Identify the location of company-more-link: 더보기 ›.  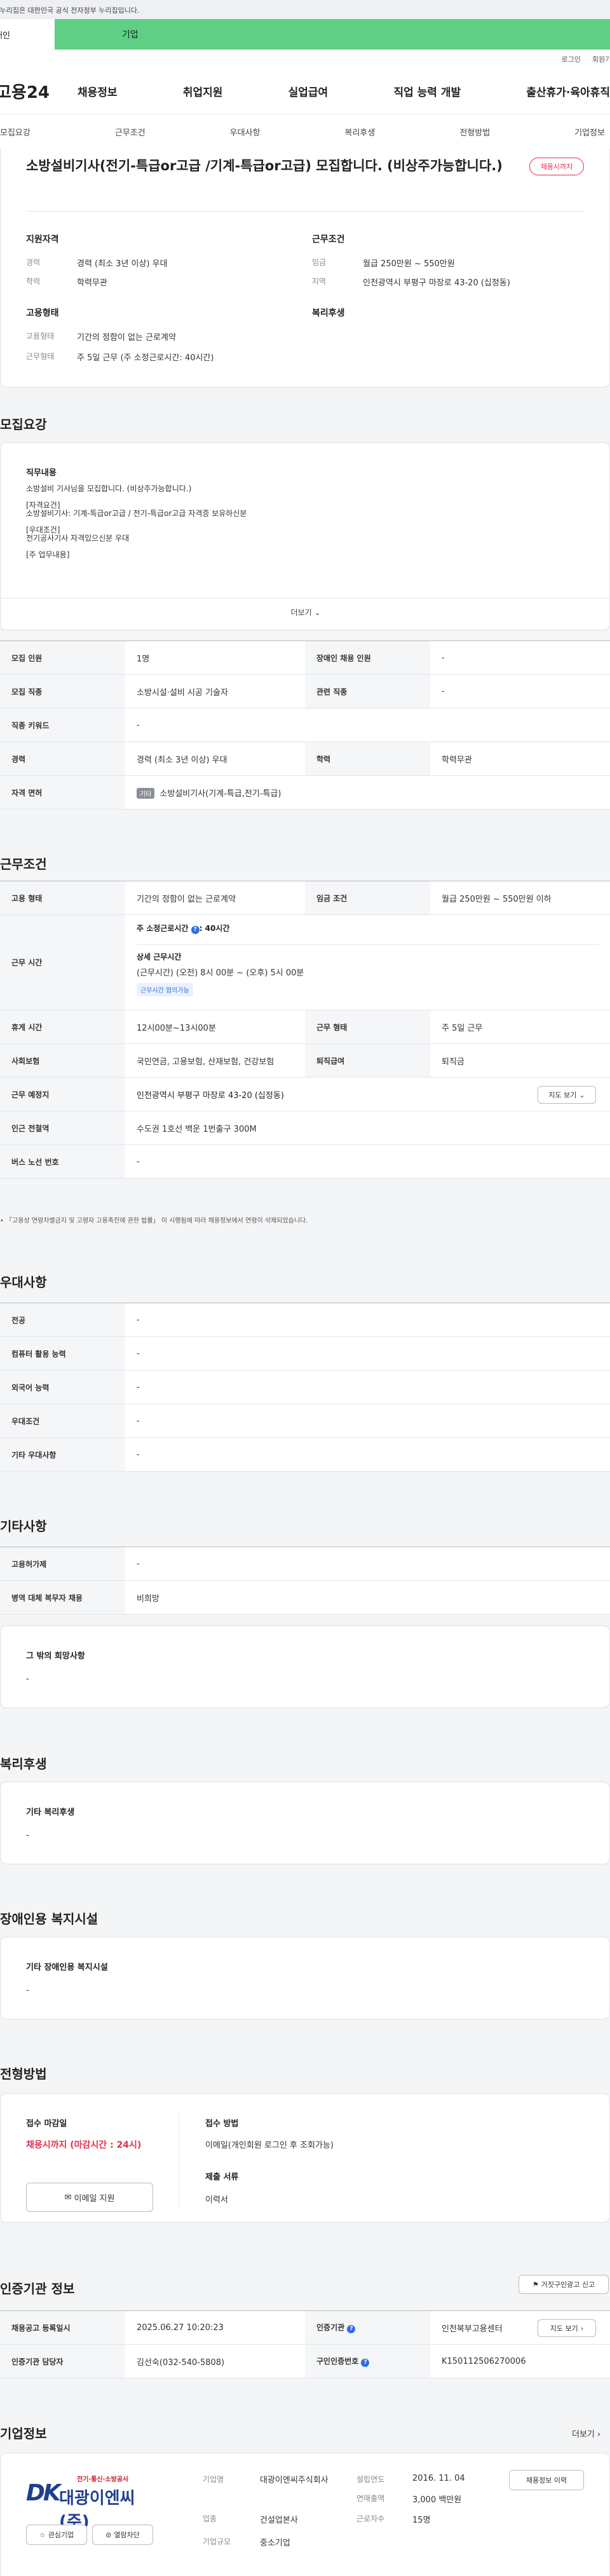
(586, 2433).